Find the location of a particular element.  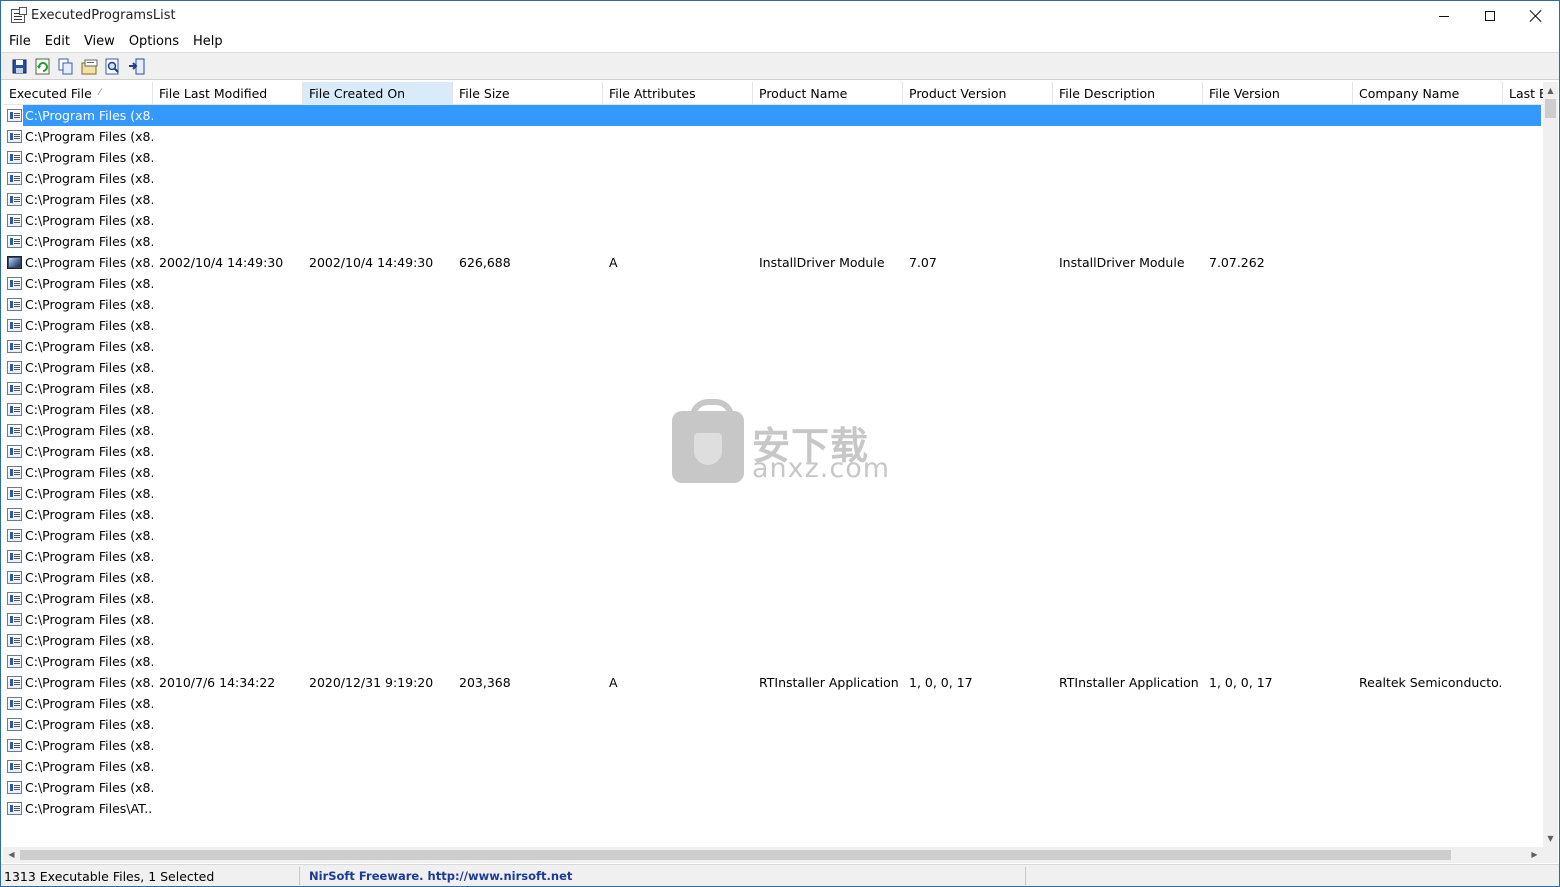

sort-ascending-icon: ⁄ is located at coordinates (100, 93).